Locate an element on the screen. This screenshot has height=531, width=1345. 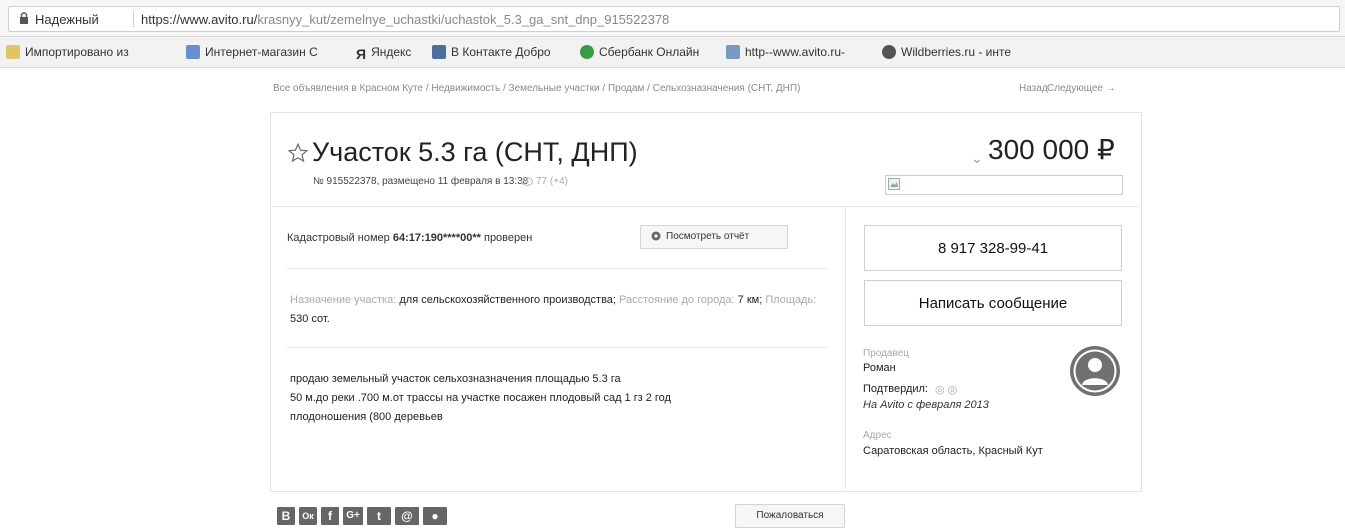
complain-label: Пожаловаться is located at coordinates (790, 515).